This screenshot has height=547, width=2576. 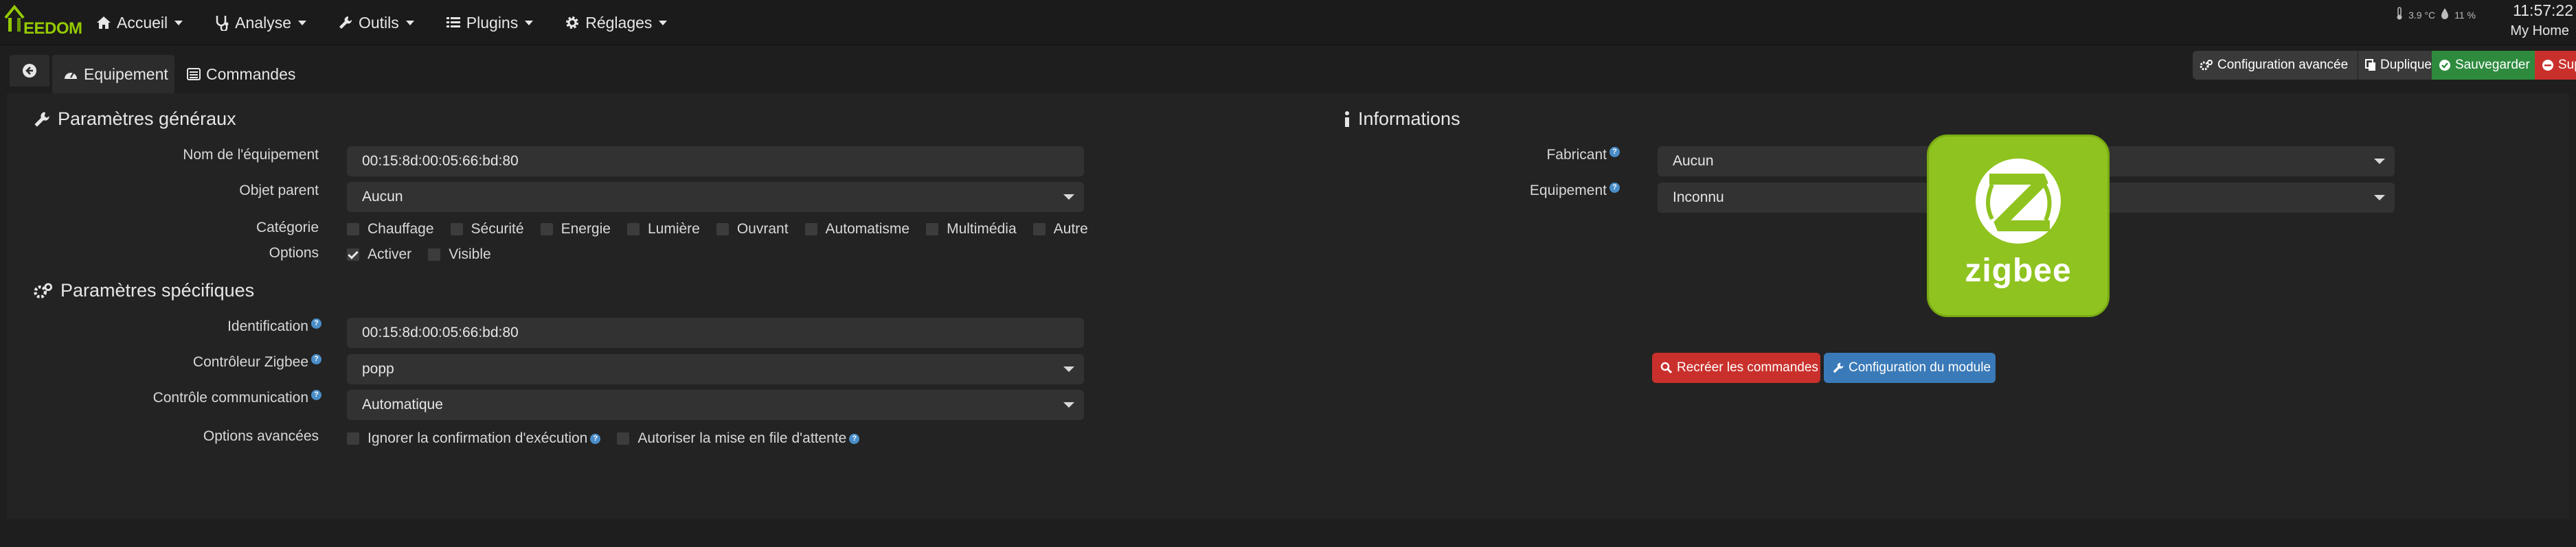 What do you see at coordinates (2018, 271) in the screenshot?
I see `zigbee-word: zigbee` at bounding box center [2018, 271].